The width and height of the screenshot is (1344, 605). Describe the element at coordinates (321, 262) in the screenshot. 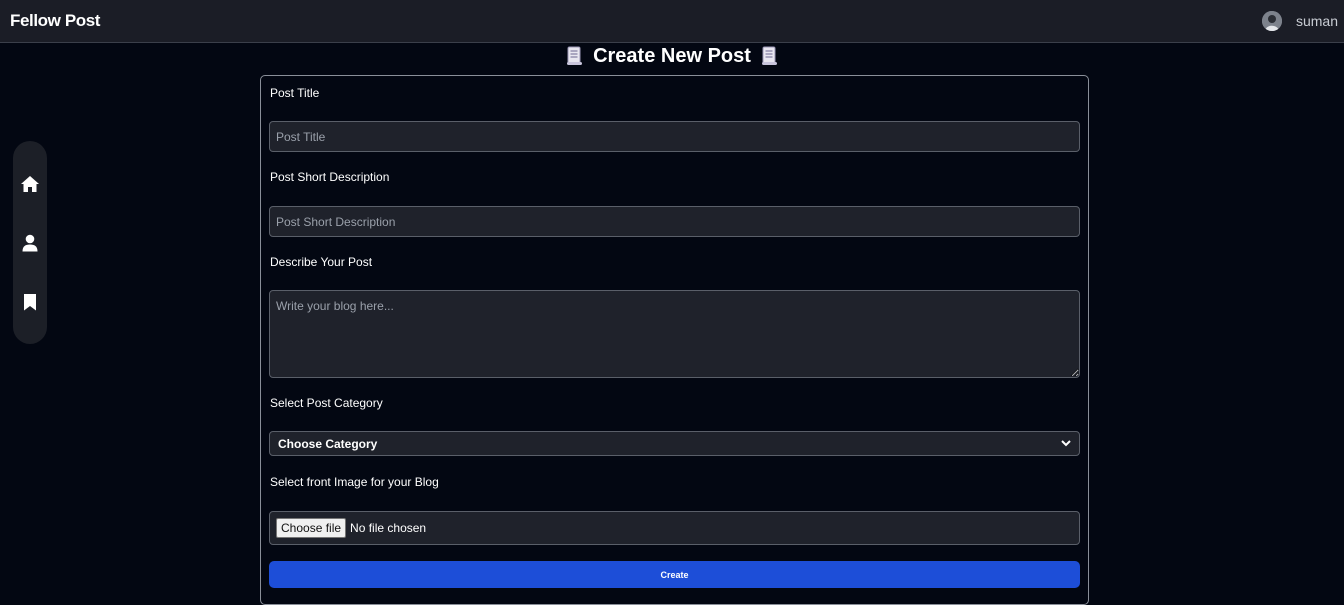

I see `post-body-label: Describe Your Post` at that location.